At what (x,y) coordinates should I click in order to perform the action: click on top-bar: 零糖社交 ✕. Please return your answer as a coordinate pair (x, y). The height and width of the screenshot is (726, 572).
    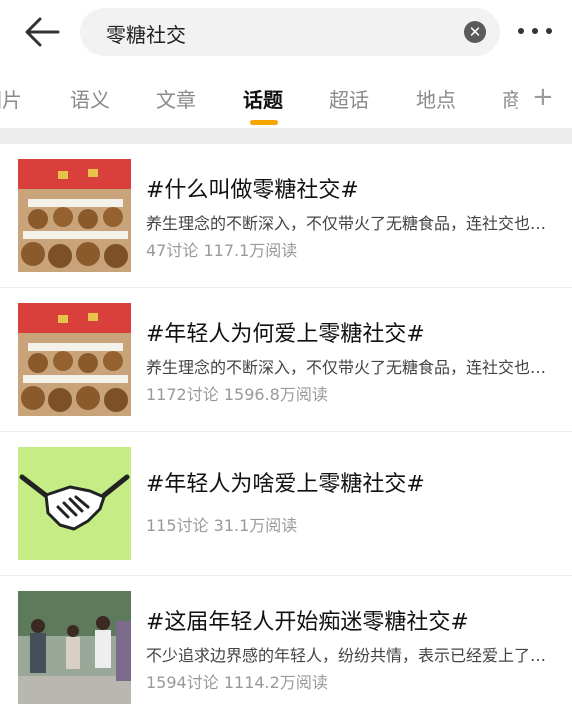
    Looking at the image, I should click on (286, 32).